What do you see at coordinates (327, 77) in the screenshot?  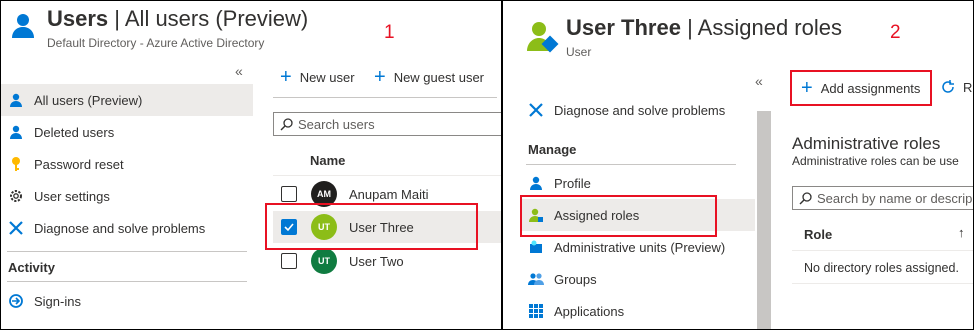 I see `new-user-label: New user` at bounding box center [327, 77].